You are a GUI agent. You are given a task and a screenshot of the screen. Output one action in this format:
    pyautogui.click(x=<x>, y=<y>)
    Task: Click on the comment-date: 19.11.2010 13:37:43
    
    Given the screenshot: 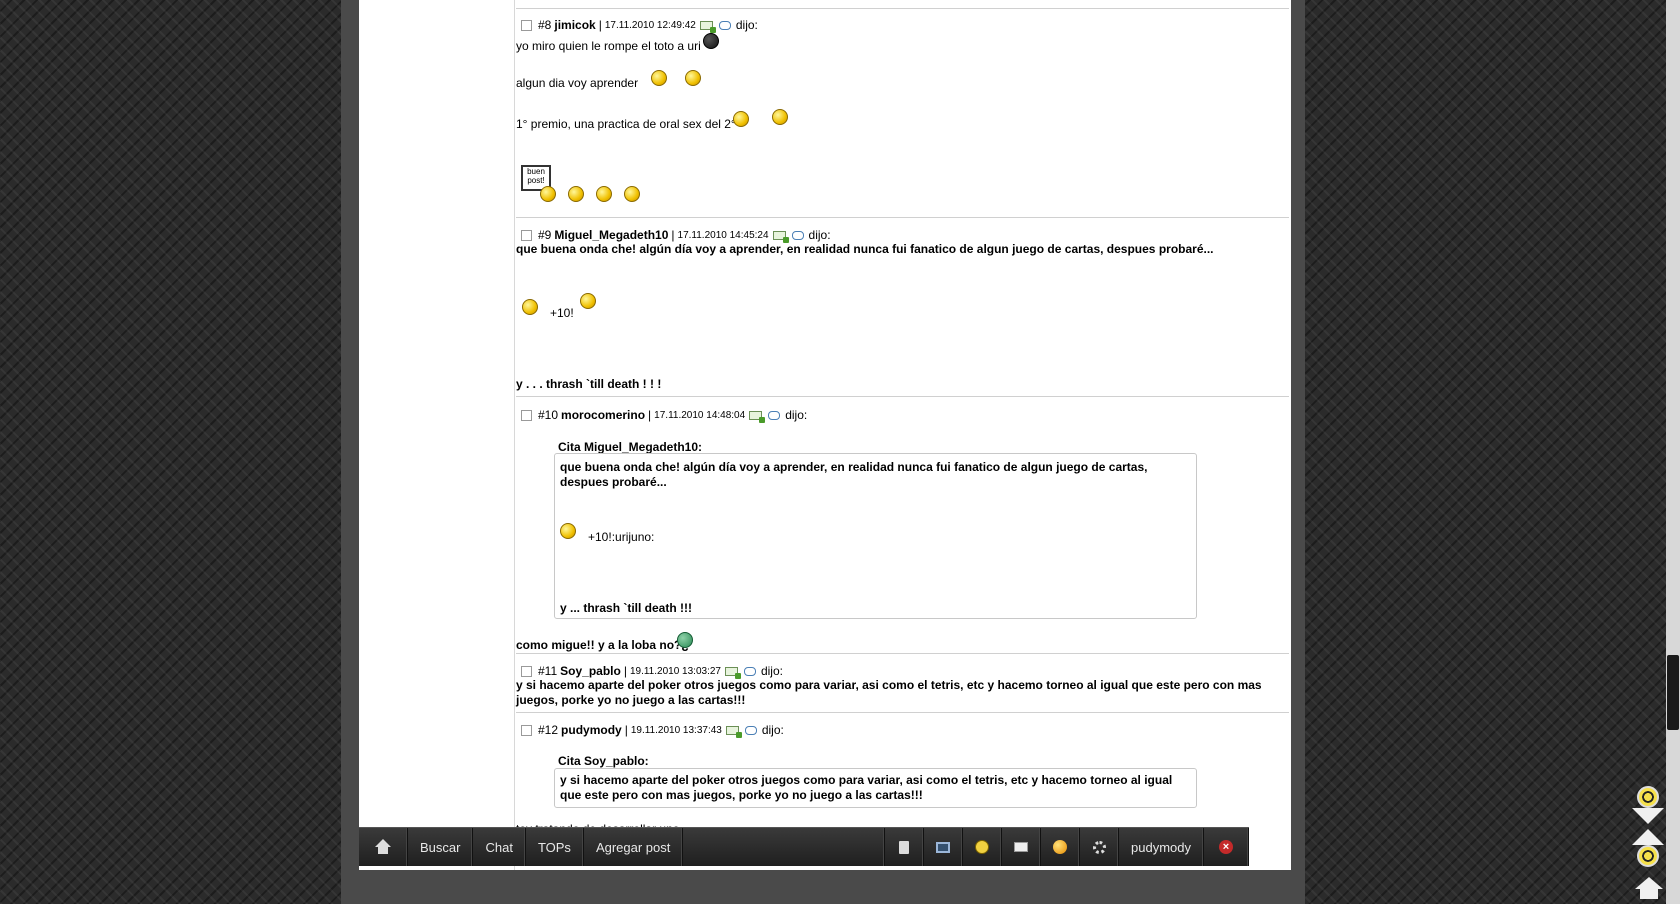 What is the action you would take?
    pyautogui.click(x=676, y=730)
    